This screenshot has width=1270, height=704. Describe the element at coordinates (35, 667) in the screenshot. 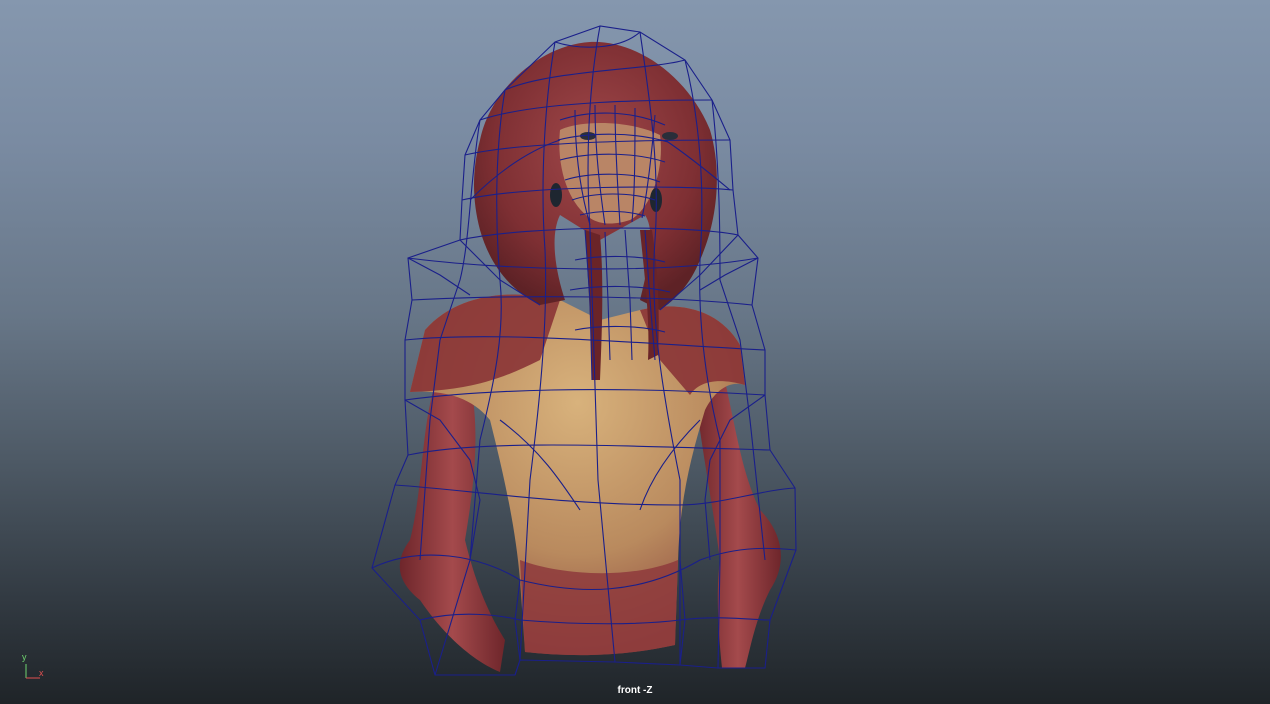

I see `axis-gizmo: y x` at that location.